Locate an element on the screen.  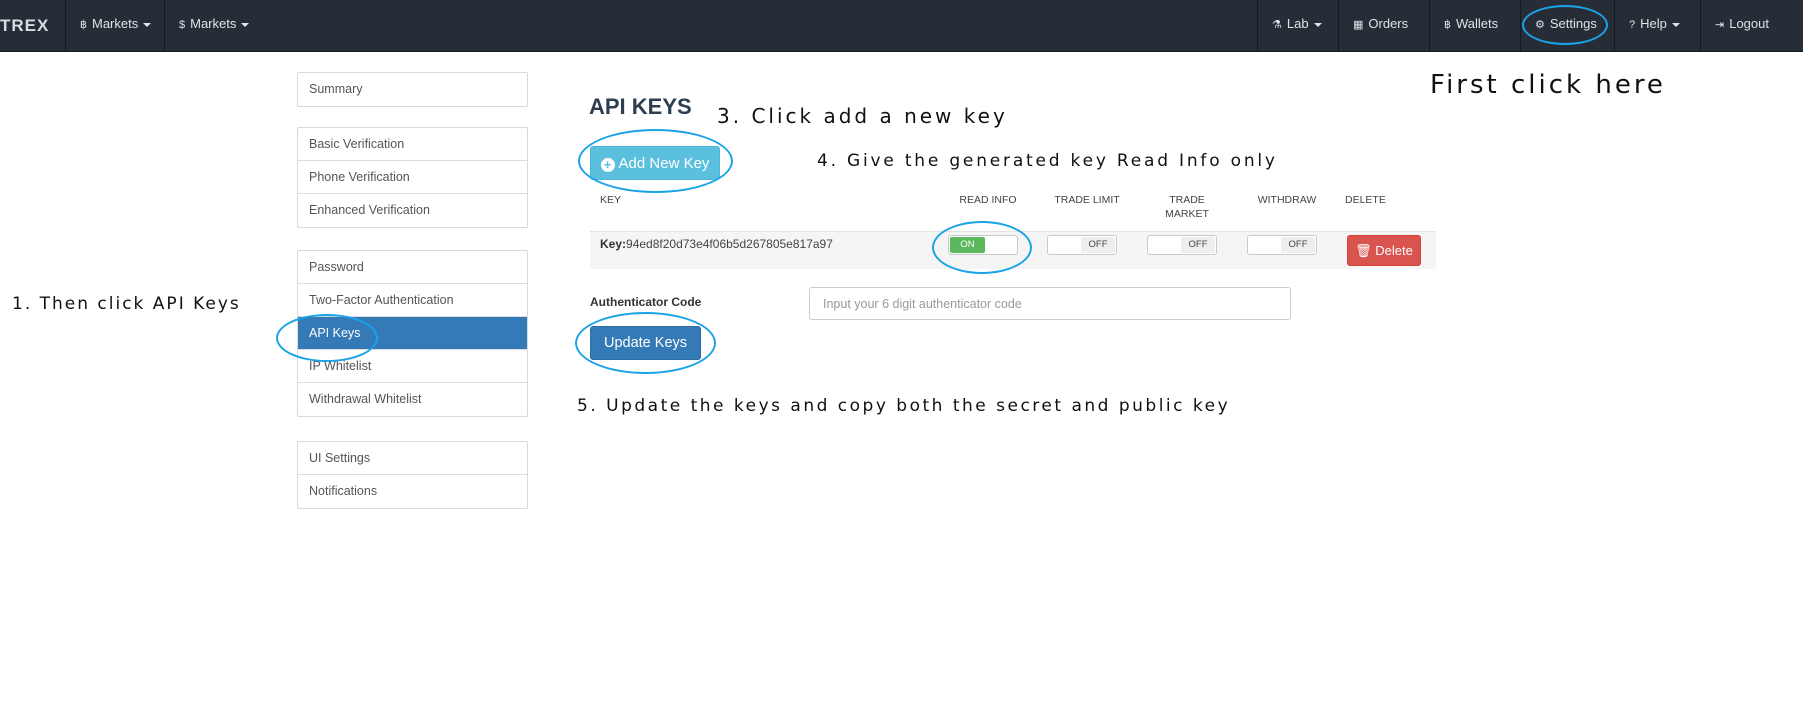
trash-icon: 🗑 is located at coordinates (1363, 250).